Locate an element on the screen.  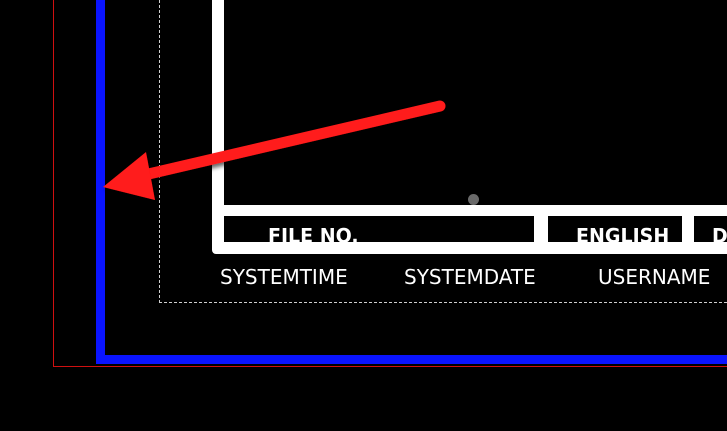
arrow-head is located at coordinates (129, 176).